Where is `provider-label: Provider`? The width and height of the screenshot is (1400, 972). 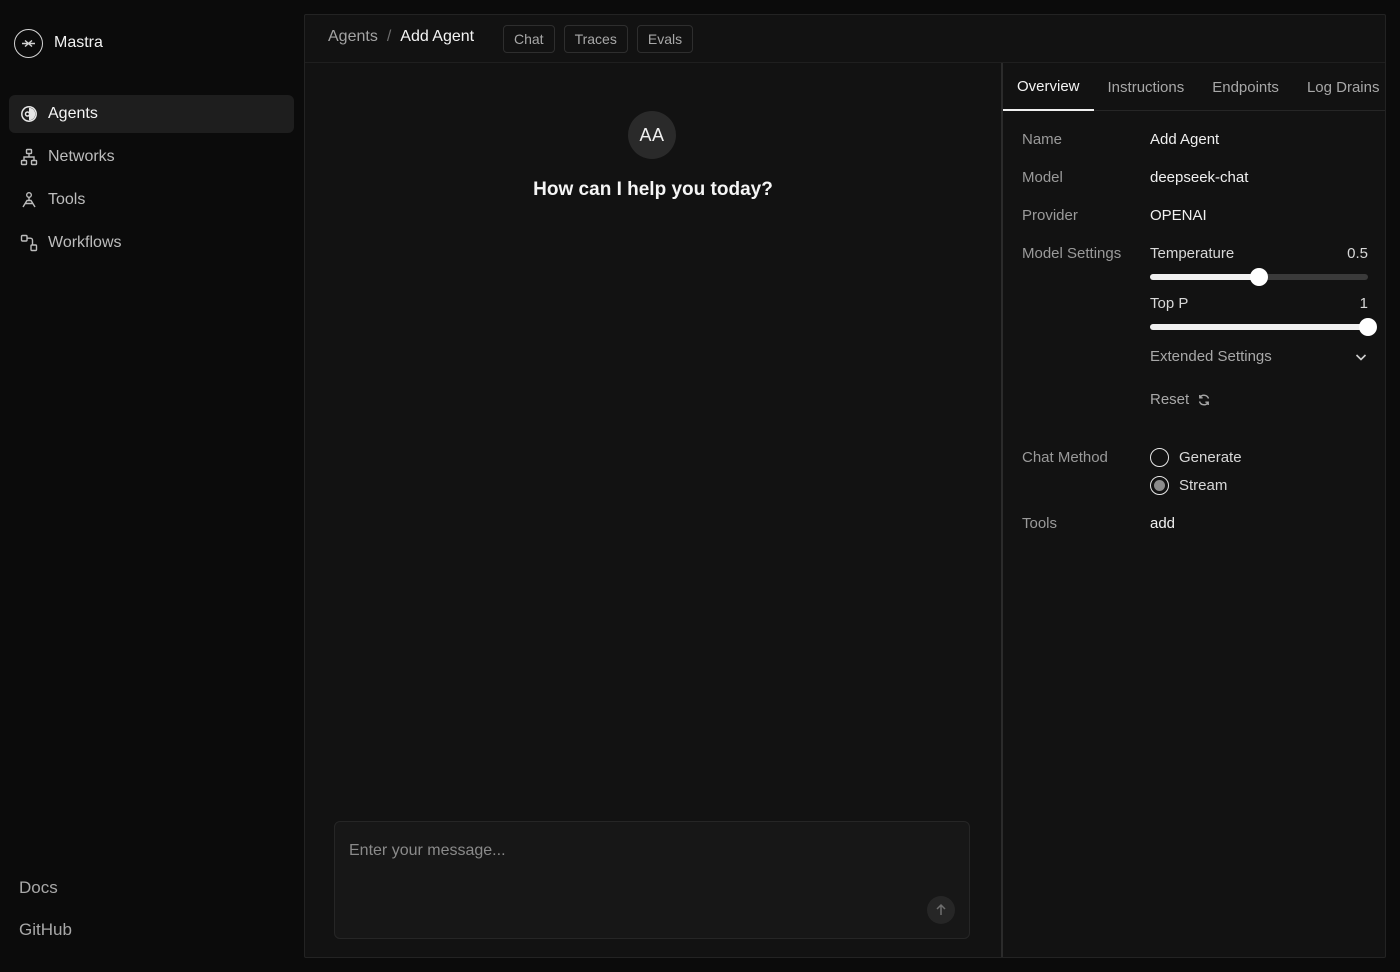
provider-label: Provider is located at coordinates (1050, 215).